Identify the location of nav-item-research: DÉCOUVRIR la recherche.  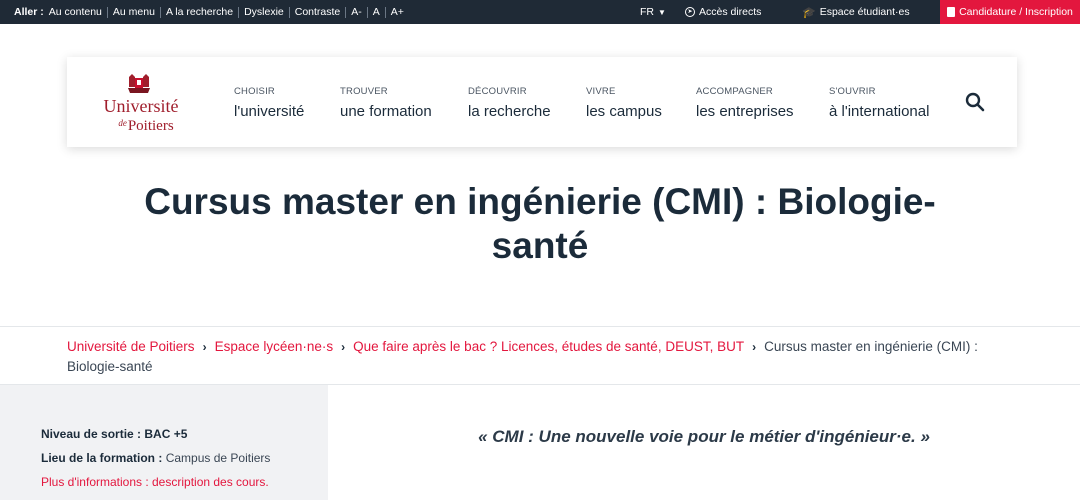
(509, 103).